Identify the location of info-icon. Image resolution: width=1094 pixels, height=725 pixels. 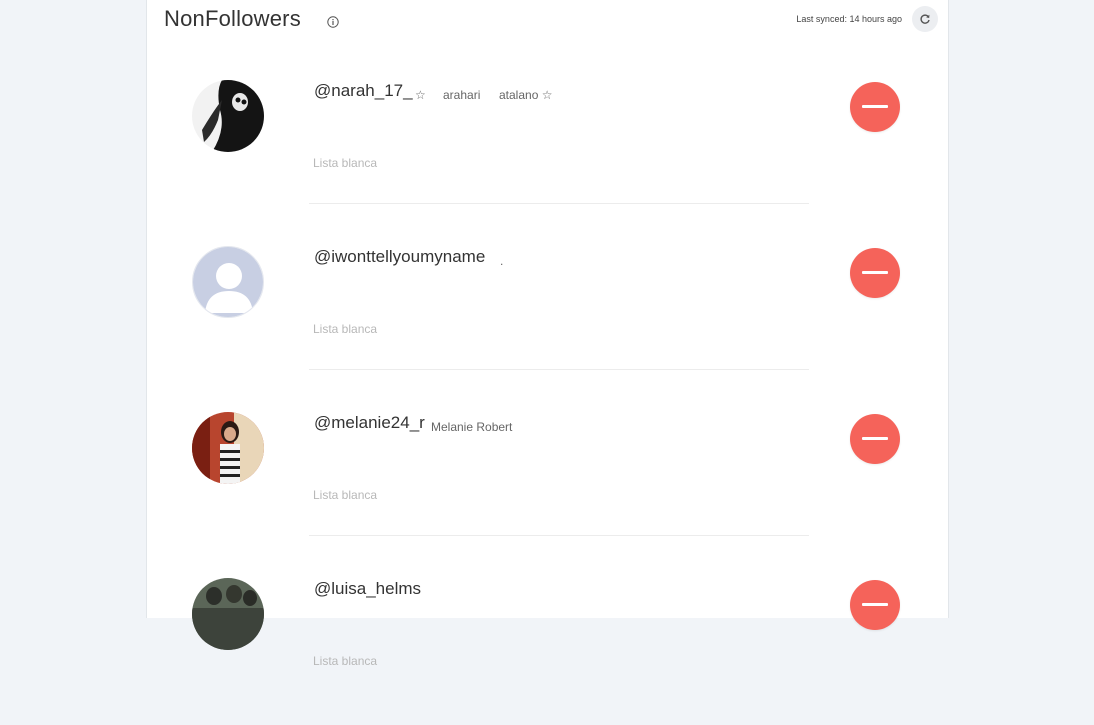
(333, 21).